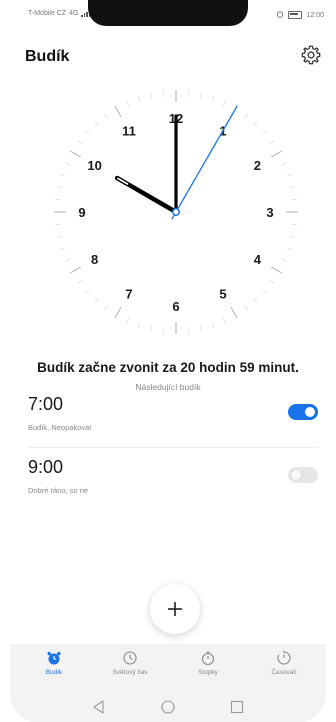 This screenshot has height=722, width=336. Describe the element at coordinates (54, 668) in the screenshot. I see `tab-alarm: Budík` at that location.